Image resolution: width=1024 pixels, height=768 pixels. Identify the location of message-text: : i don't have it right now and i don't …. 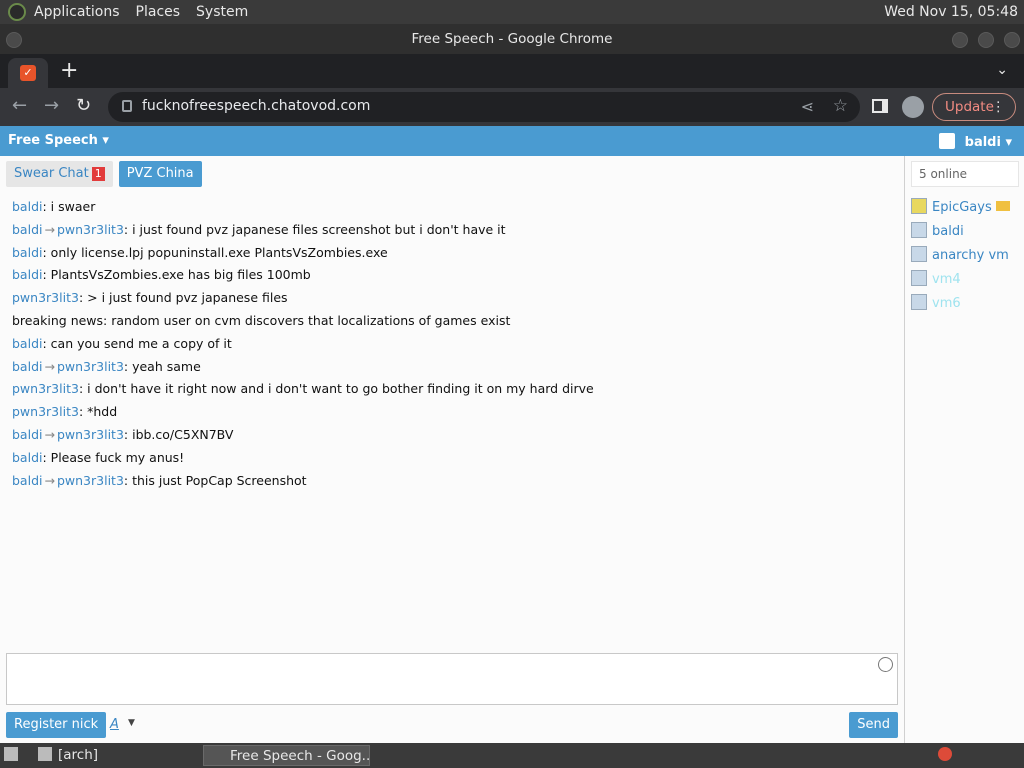
(336, 389).